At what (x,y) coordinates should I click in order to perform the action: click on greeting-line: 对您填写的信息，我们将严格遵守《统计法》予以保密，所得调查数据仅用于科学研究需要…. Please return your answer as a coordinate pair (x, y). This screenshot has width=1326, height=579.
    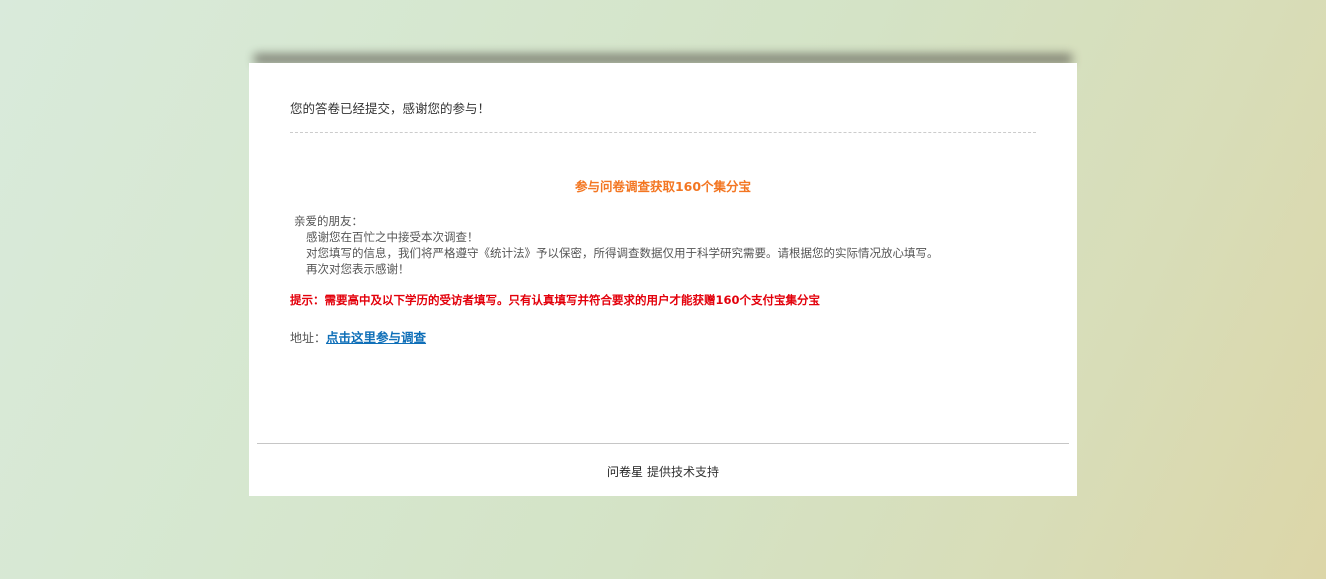
    Looking at the image, I should click on (622, 253).